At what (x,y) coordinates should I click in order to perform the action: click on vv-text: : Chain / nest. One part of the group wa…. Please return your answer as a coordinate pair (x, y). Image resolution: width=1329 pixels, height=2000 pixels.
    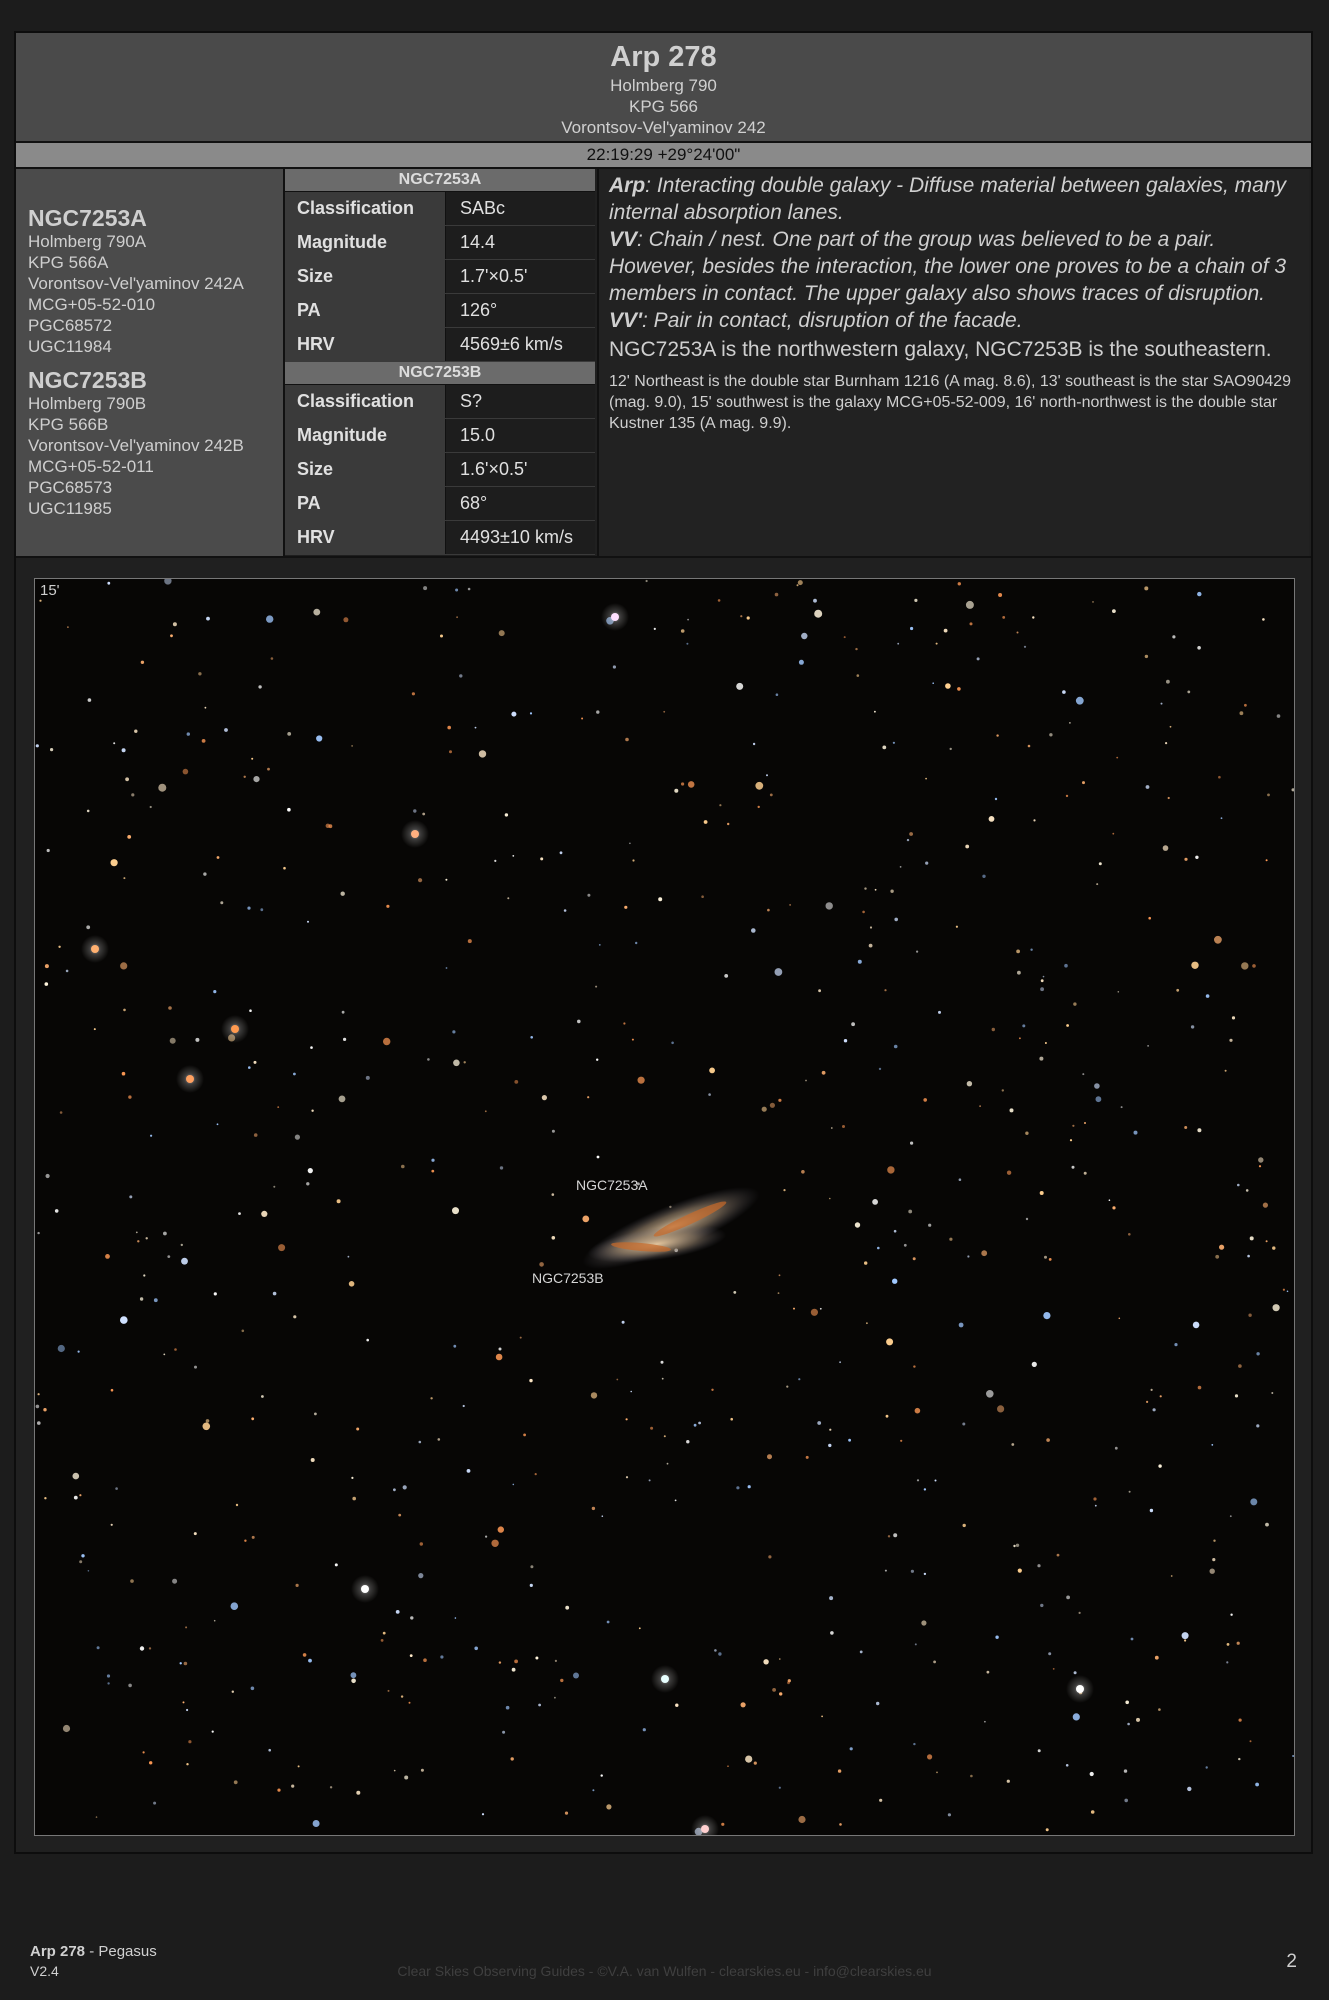
    Looking at the image, I should click on (948, 266).